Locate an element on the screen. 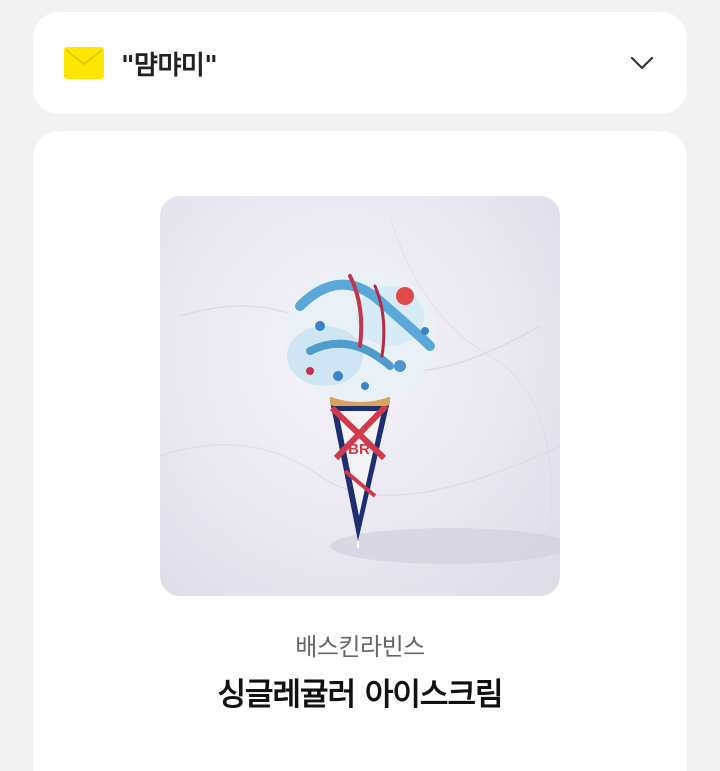 The image size is (720, 771). product-brand: 배스킨라빈스 is located at coordinates (360, 647).